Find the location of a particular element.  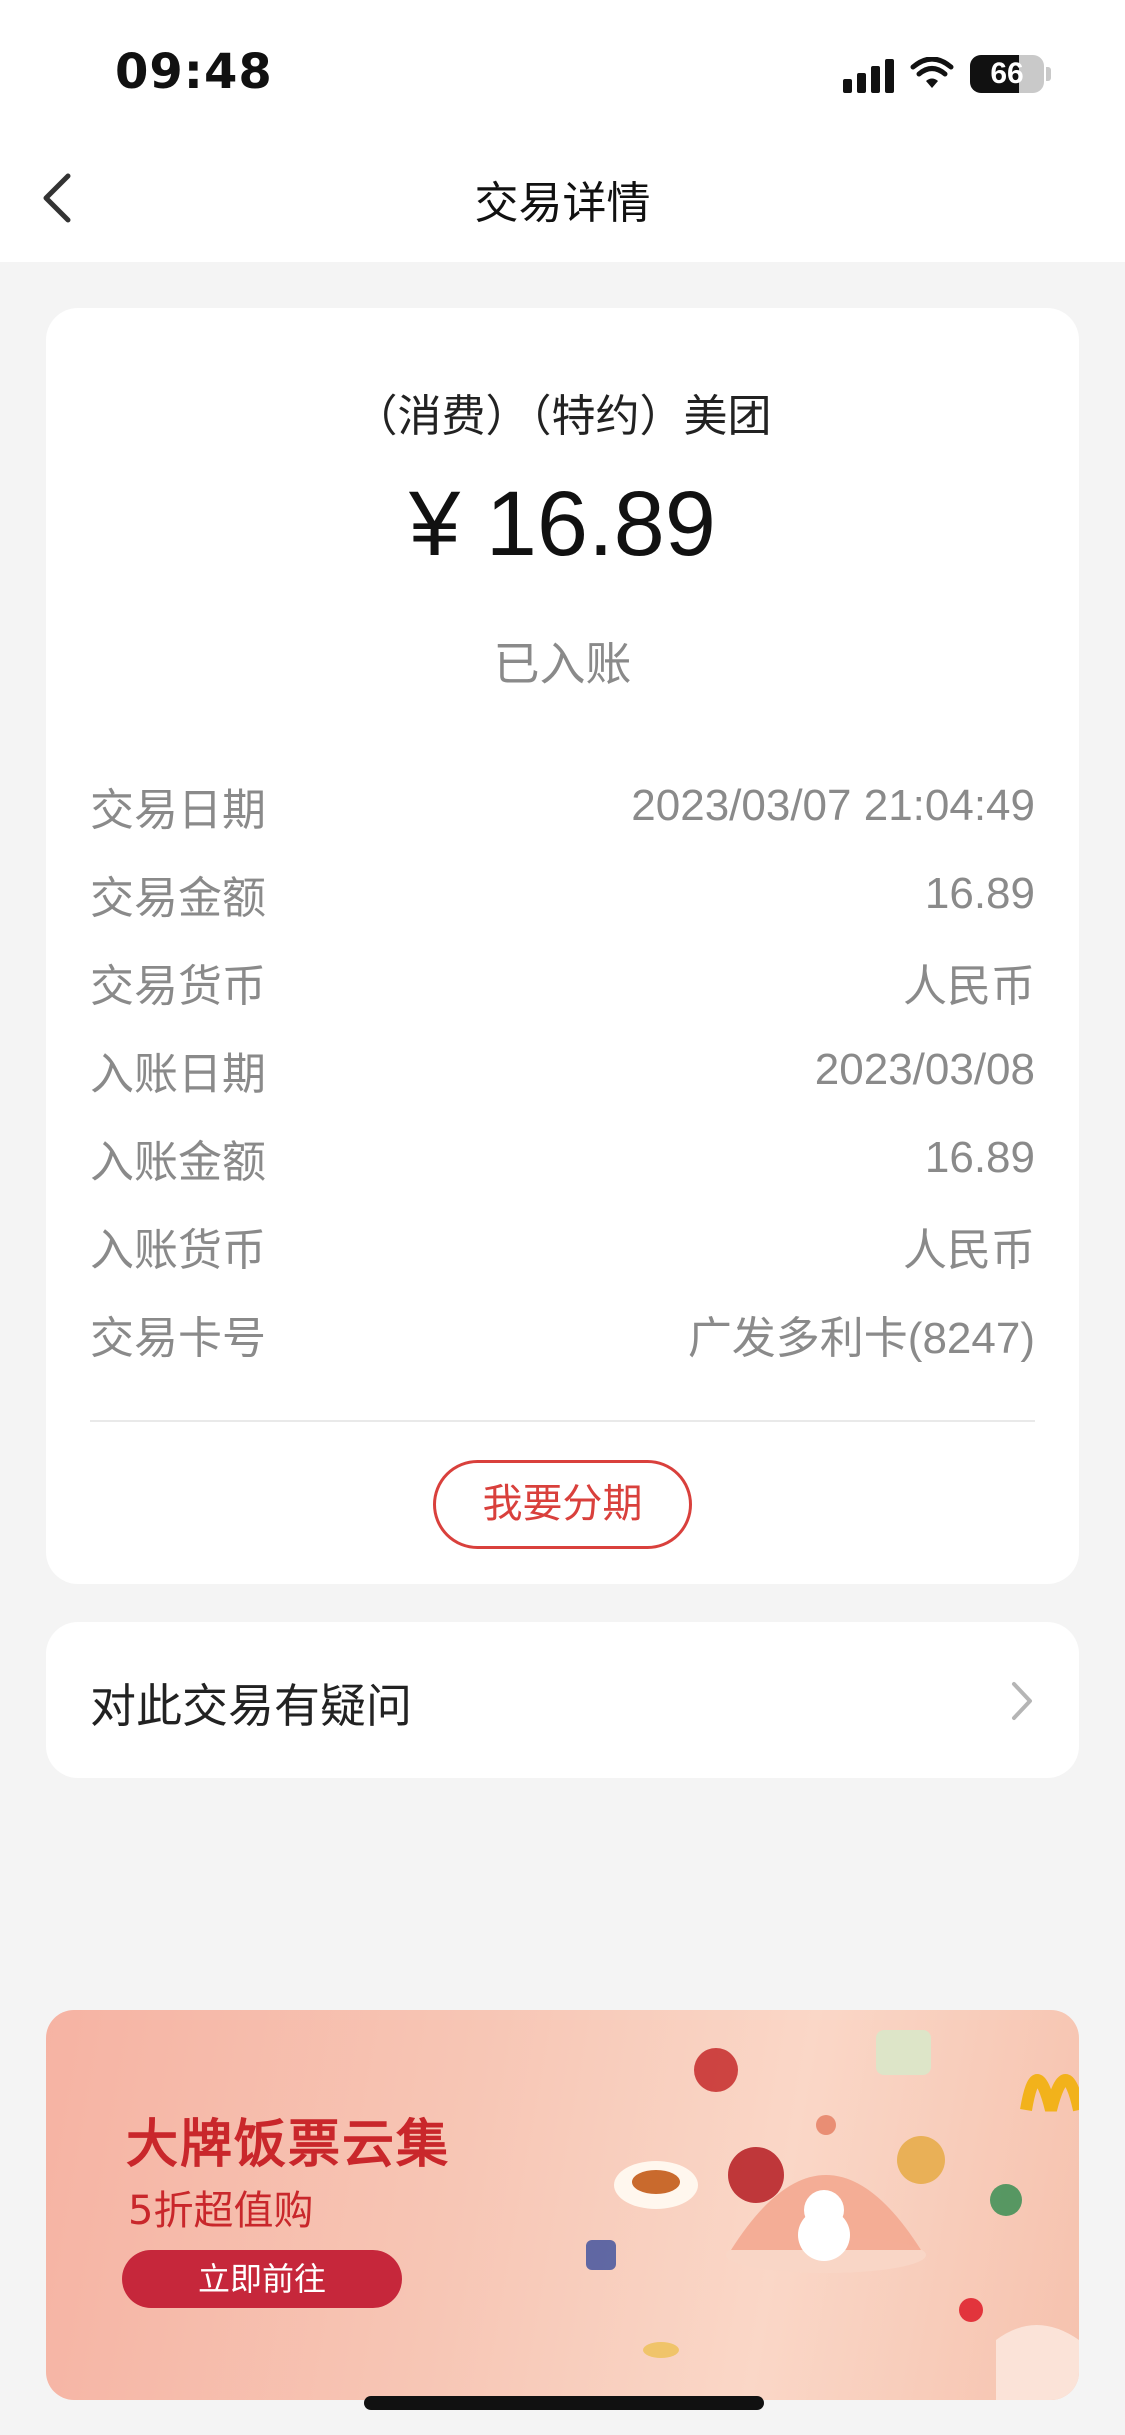

detail-value: 2023/03/07 21:04:49 is located at coordinates (833, 805).